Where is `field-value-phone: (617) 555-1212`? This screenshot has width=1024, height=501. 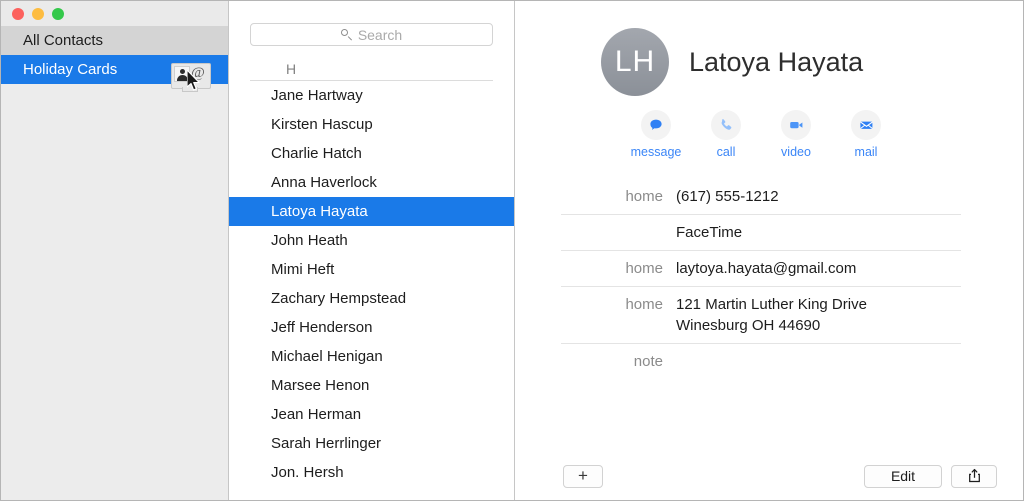
field-value-phone: (617) 555-1212 is located at coordinates (727, 196).